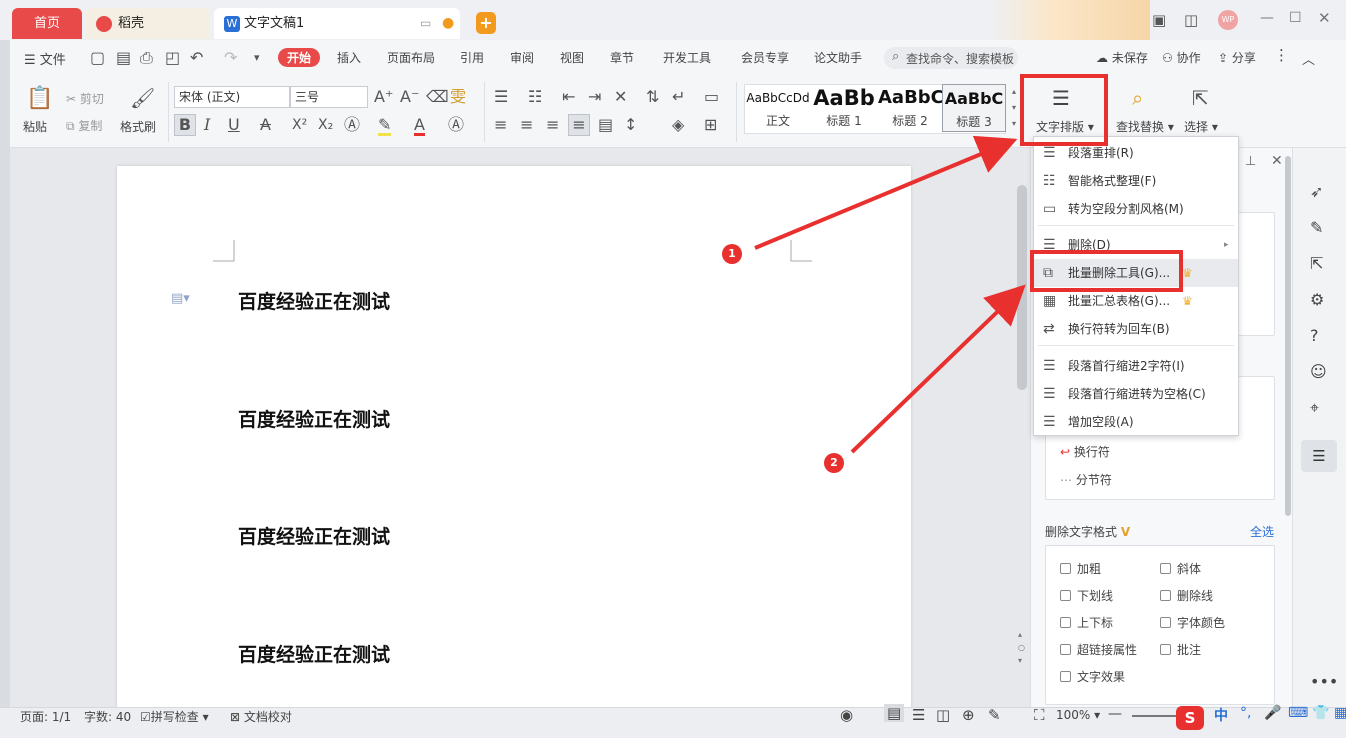 Image resolution: width=1346 pixels, height=738 pixels. I want to click on annotation-arrows, so click(890, 294).